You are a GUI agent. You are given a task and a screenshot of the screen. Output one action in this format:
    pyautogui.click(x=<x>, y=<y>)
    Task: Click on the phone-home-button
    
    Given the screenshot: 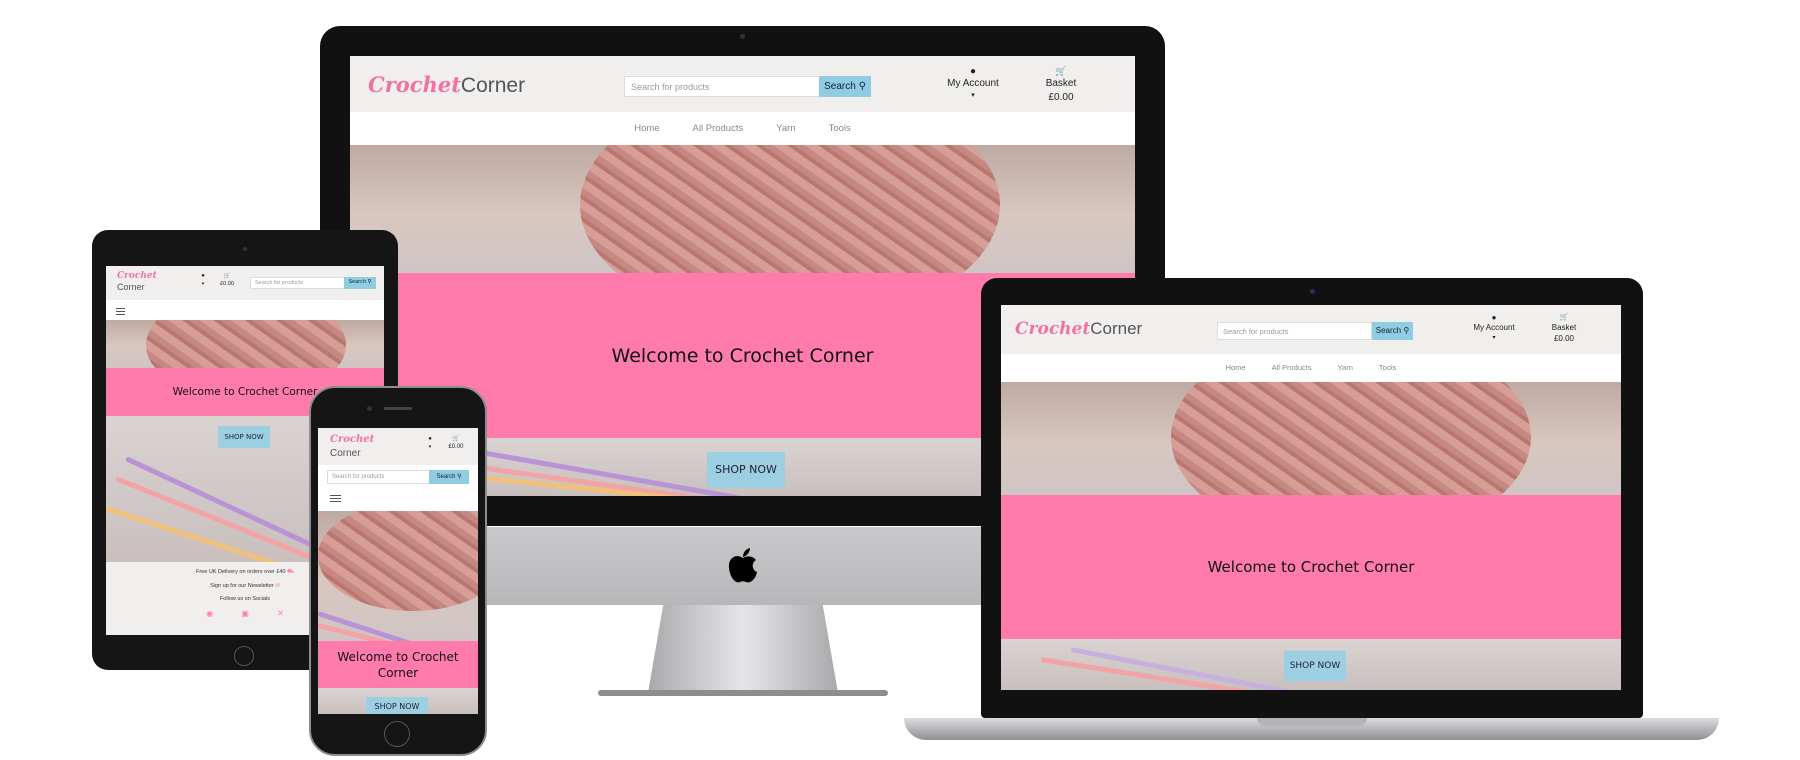 What is the action you would take?
    pyautogui.click(x=397, y=734)
    